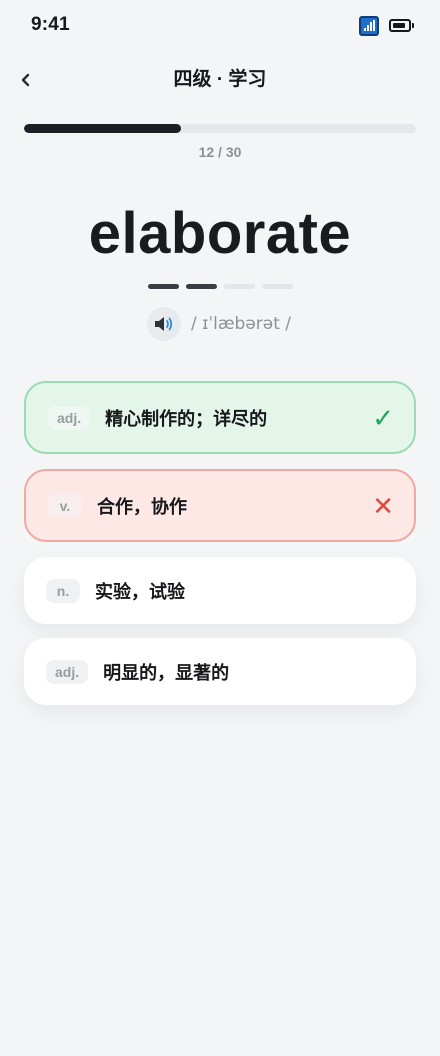  Describe the element at coordinates (50, 24) in the screenshot. I see `status-time: 9:41` at that location.